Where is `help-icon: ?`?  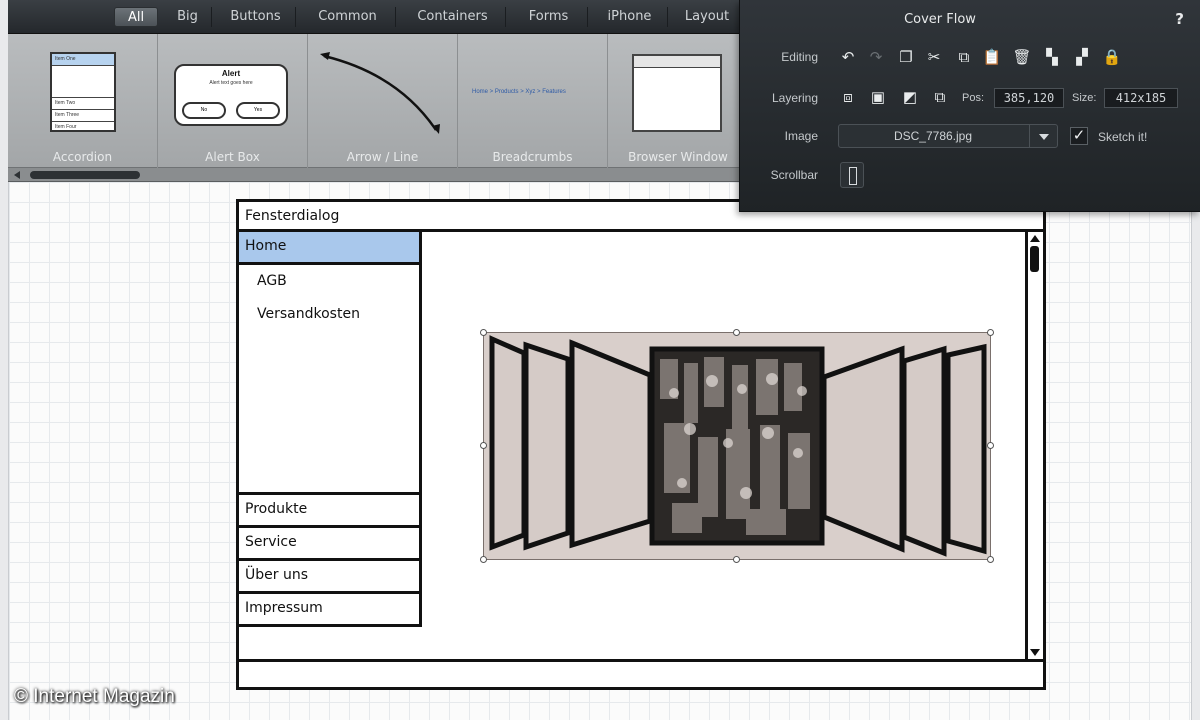
help-icon: ? is located at coordinates (1179, 19).